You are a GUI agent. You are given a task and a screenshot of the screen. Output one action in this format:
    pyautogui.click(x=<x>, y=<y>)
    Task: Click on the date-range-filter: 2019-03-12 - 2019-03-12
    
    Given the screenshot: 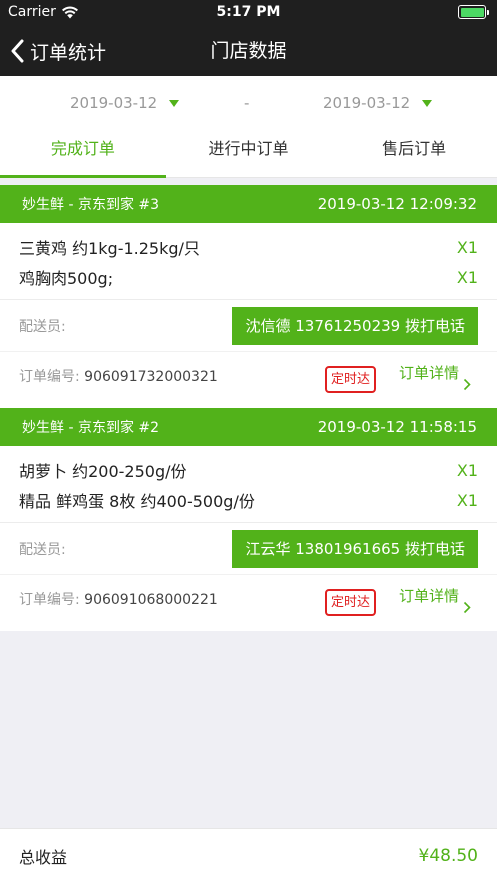 What is the action you would take?
    pyautogui.click(x=248, y=102)
    